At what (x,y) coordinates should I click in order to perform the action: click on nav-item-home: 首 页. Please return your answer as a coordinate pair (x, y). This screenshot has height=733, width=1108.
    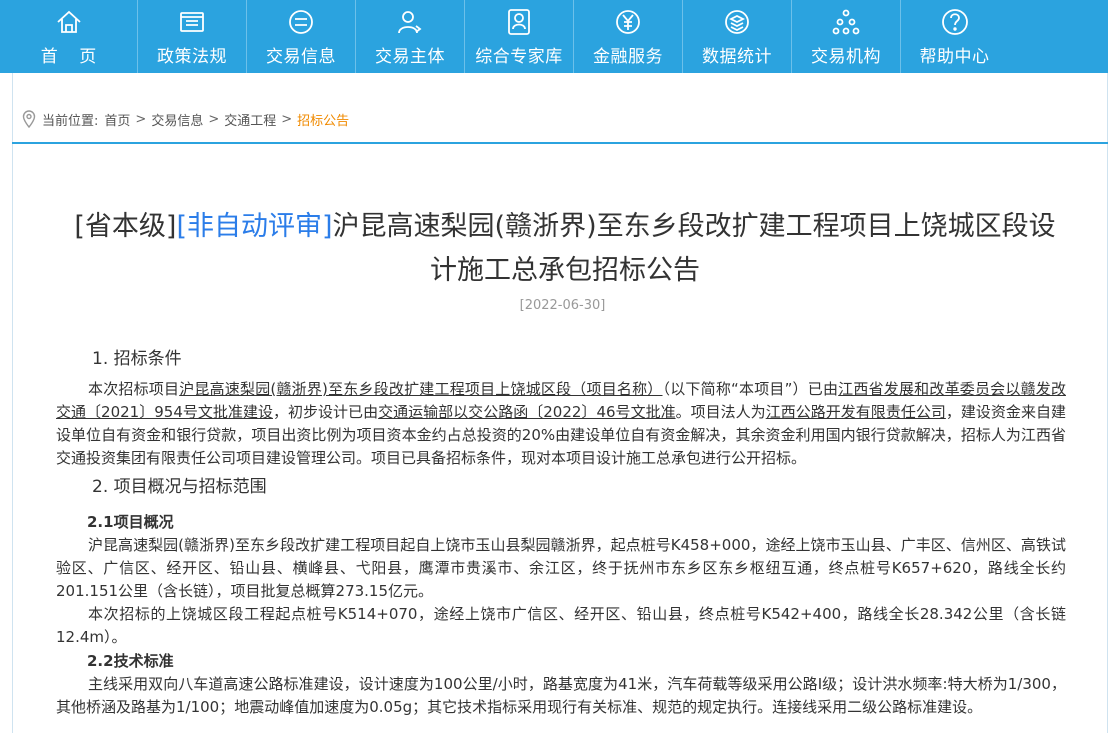
    Looking at the image, I should click on (69, 36).